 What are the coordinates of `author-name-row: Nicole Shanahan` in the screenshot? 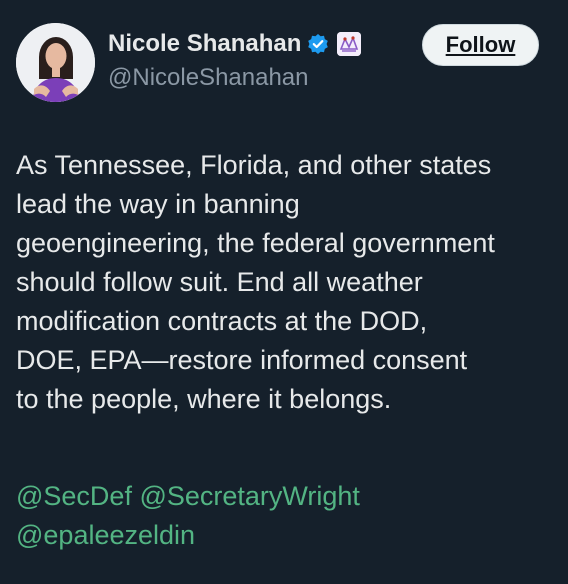 It's located at (235, 44).